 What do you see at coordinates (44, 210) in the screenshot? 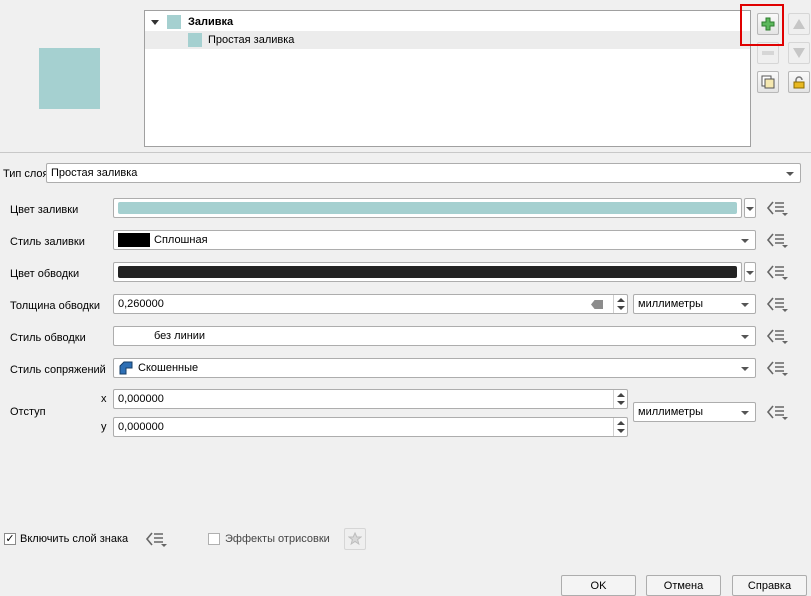
I see `fill-color-label: Цвет заливки` at bounding box center [44, 210].